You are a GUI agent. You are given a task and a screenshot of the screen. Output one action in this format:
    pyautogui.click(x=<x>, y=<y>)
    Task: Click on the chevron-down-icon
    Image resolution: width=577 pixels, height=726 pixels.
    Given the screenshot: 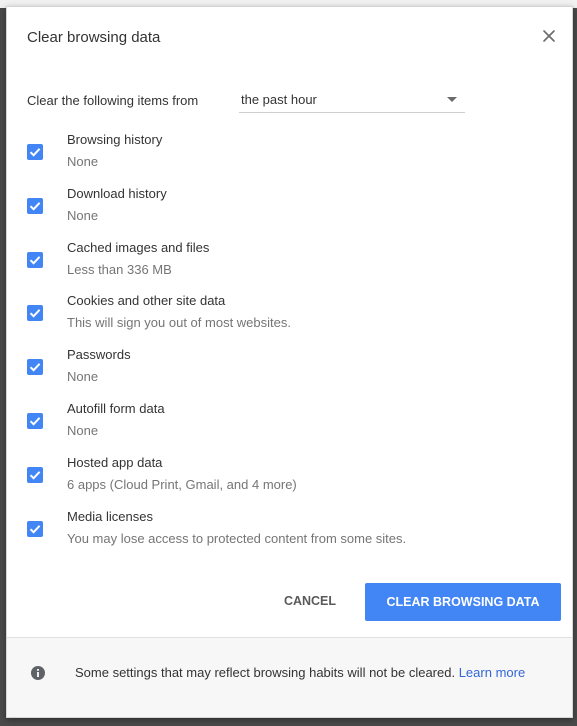 What is the action you would take?
    pyautogui.click(x=452, y=99)
    